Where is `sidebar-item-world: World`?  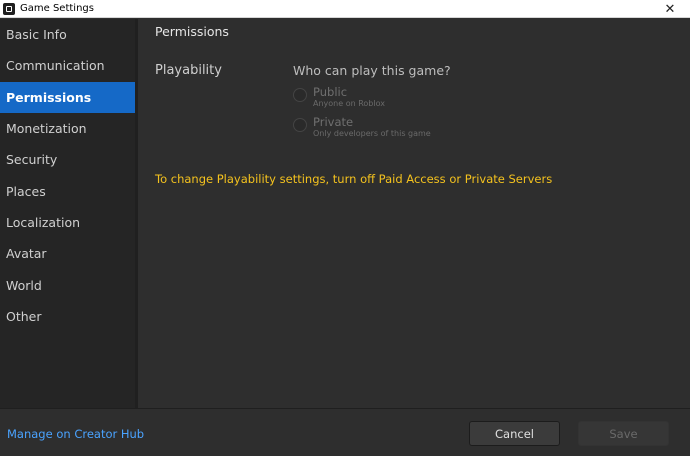 sidebar-item-world: World is located at coordinates (67, 284).